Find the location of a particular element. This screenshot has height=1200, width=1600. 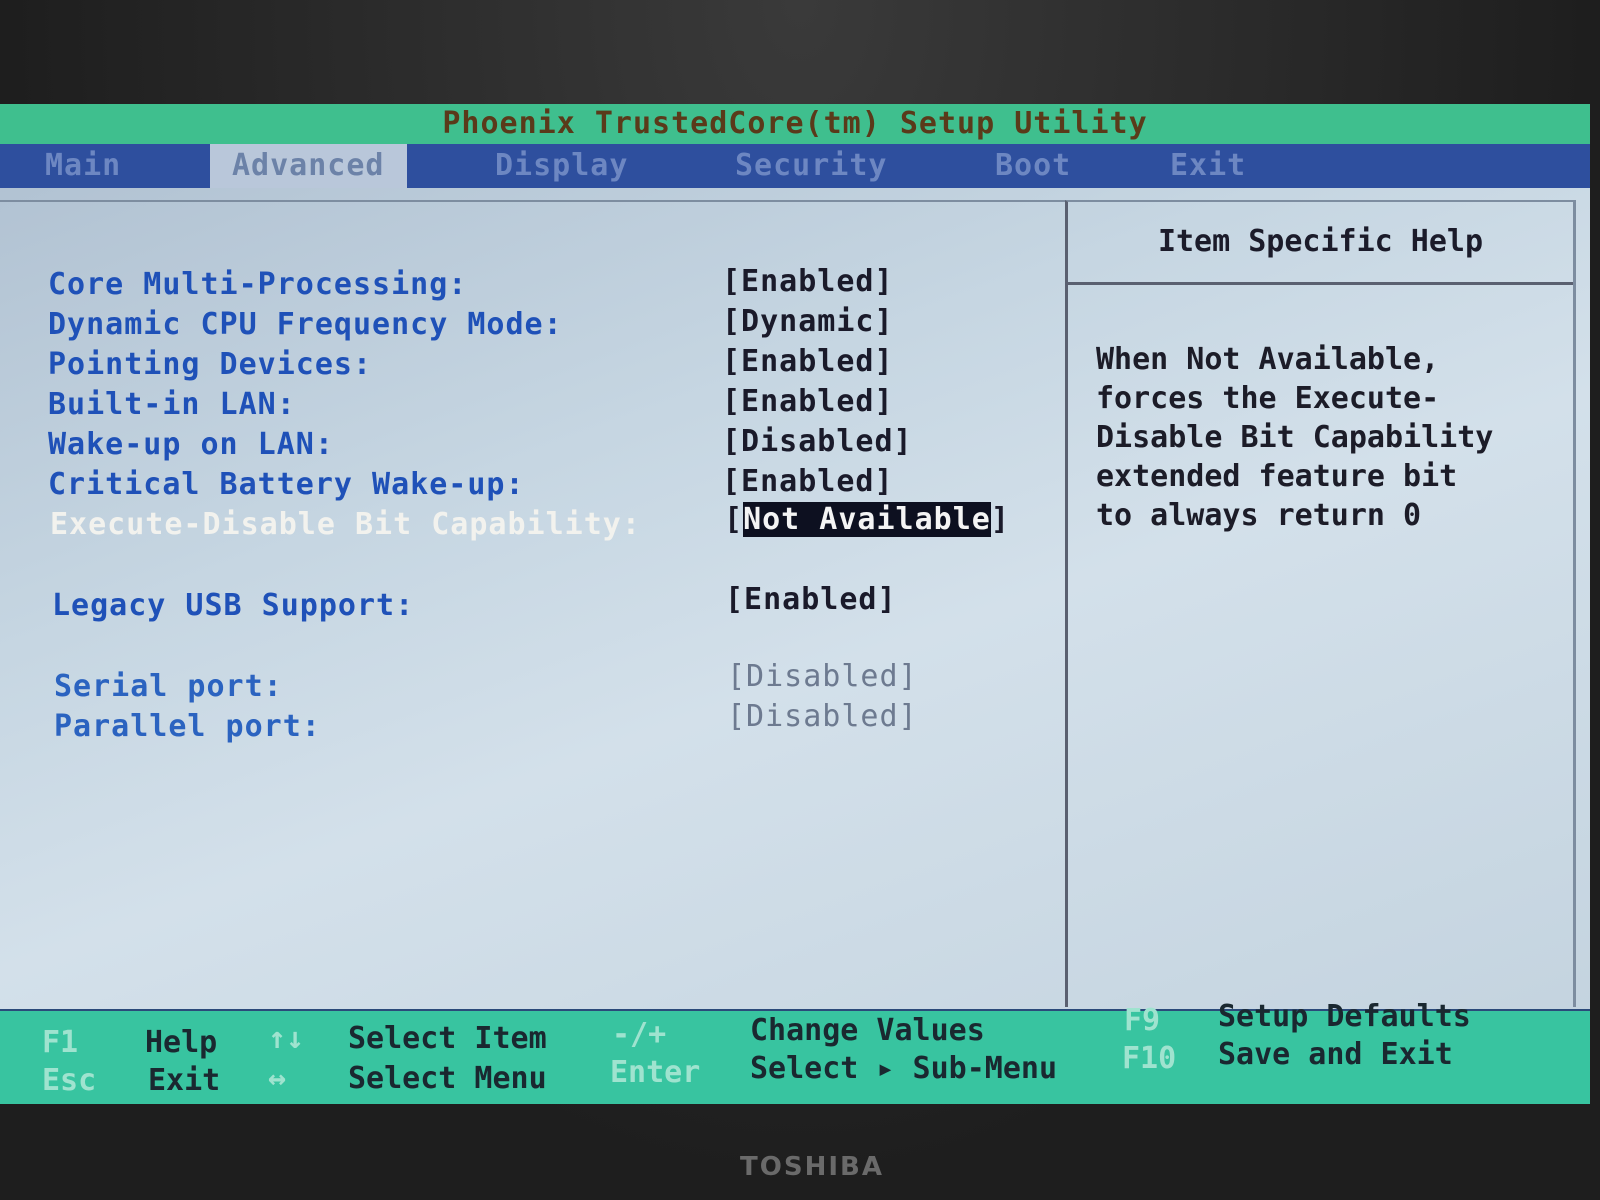

setting-label-serial-port: Serial port: is located at coordinates (168, 686).